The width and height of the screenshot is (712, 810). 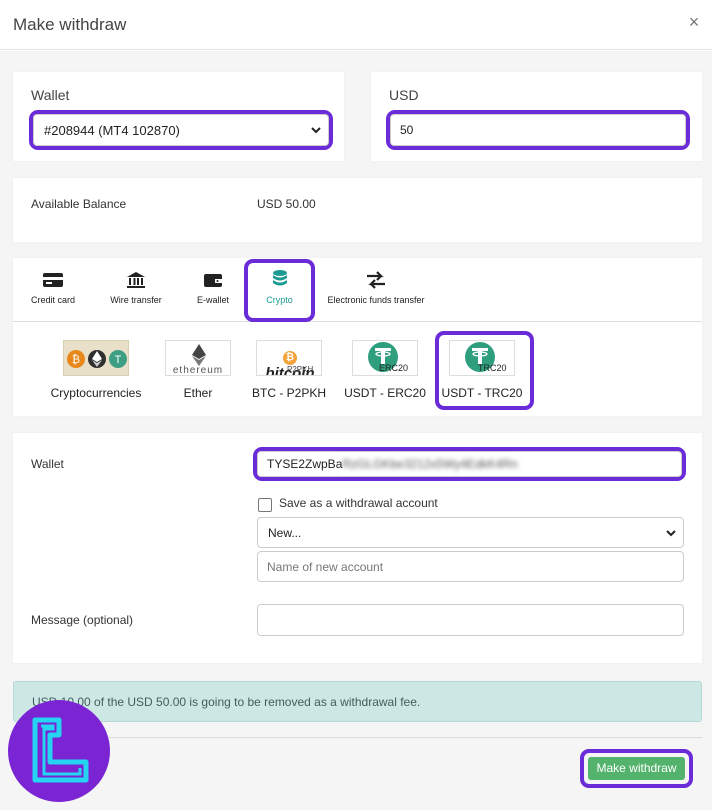 What do you see at coordinates (482, 393) in the screenshot?
I see `coin-usdt-trc20-label: USDT - TRC20` at bounding box center [482, 393].